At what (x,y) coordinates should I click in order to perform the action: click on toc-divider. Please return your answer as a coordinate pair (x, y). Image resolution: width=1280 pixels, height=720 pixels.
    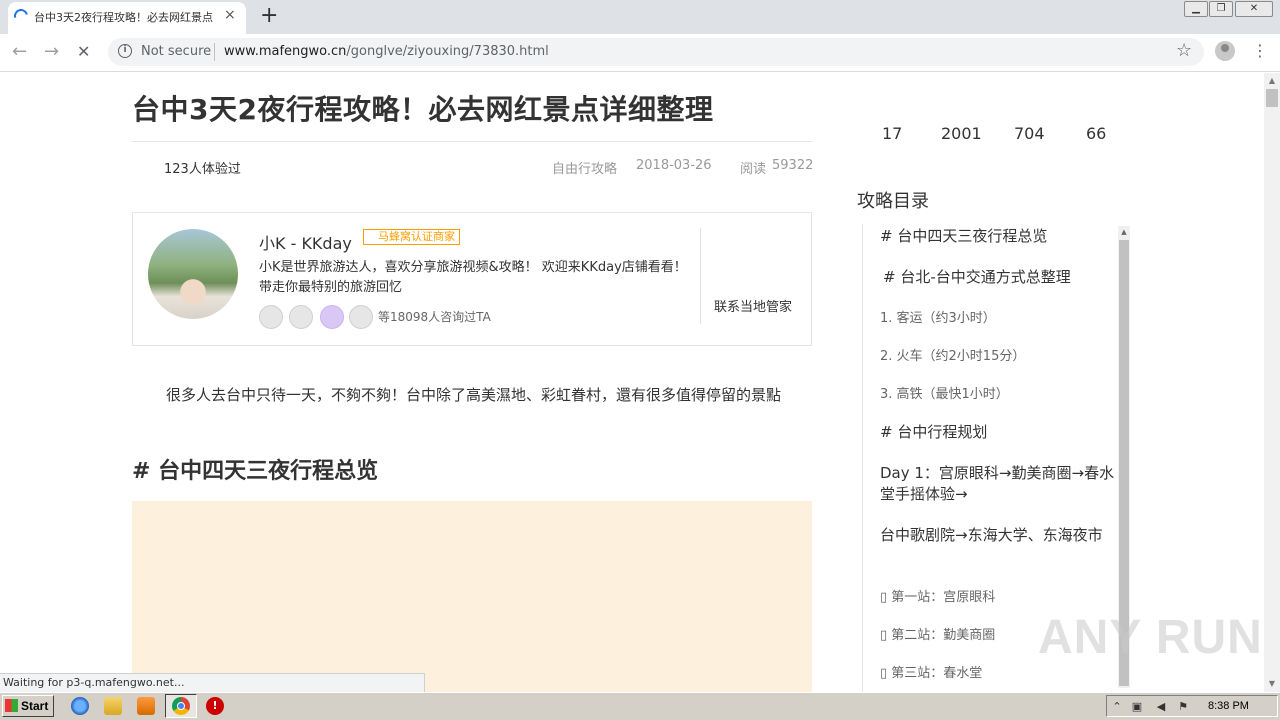
    Looking at the image, I should click on (862, 459).